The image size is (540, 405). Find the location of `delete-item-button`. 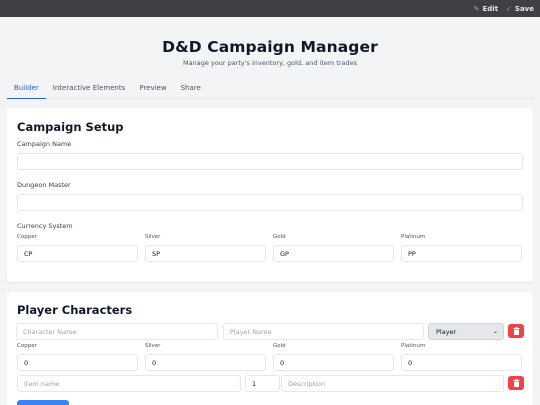

delete-item-button is located at coordinates (516, 383).